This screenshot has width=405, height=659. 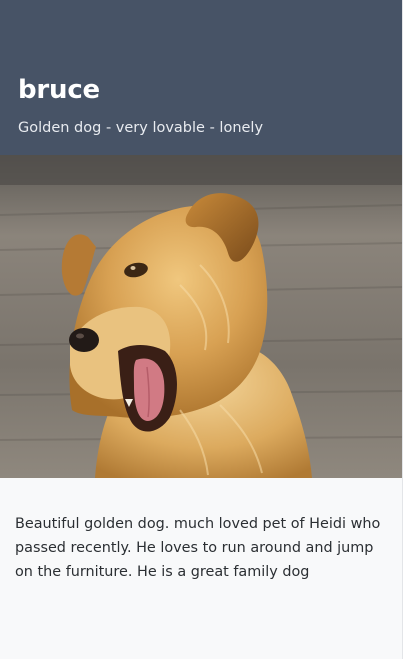 I want to click on pet-name-title: bruce, so click(x=59, y=90).